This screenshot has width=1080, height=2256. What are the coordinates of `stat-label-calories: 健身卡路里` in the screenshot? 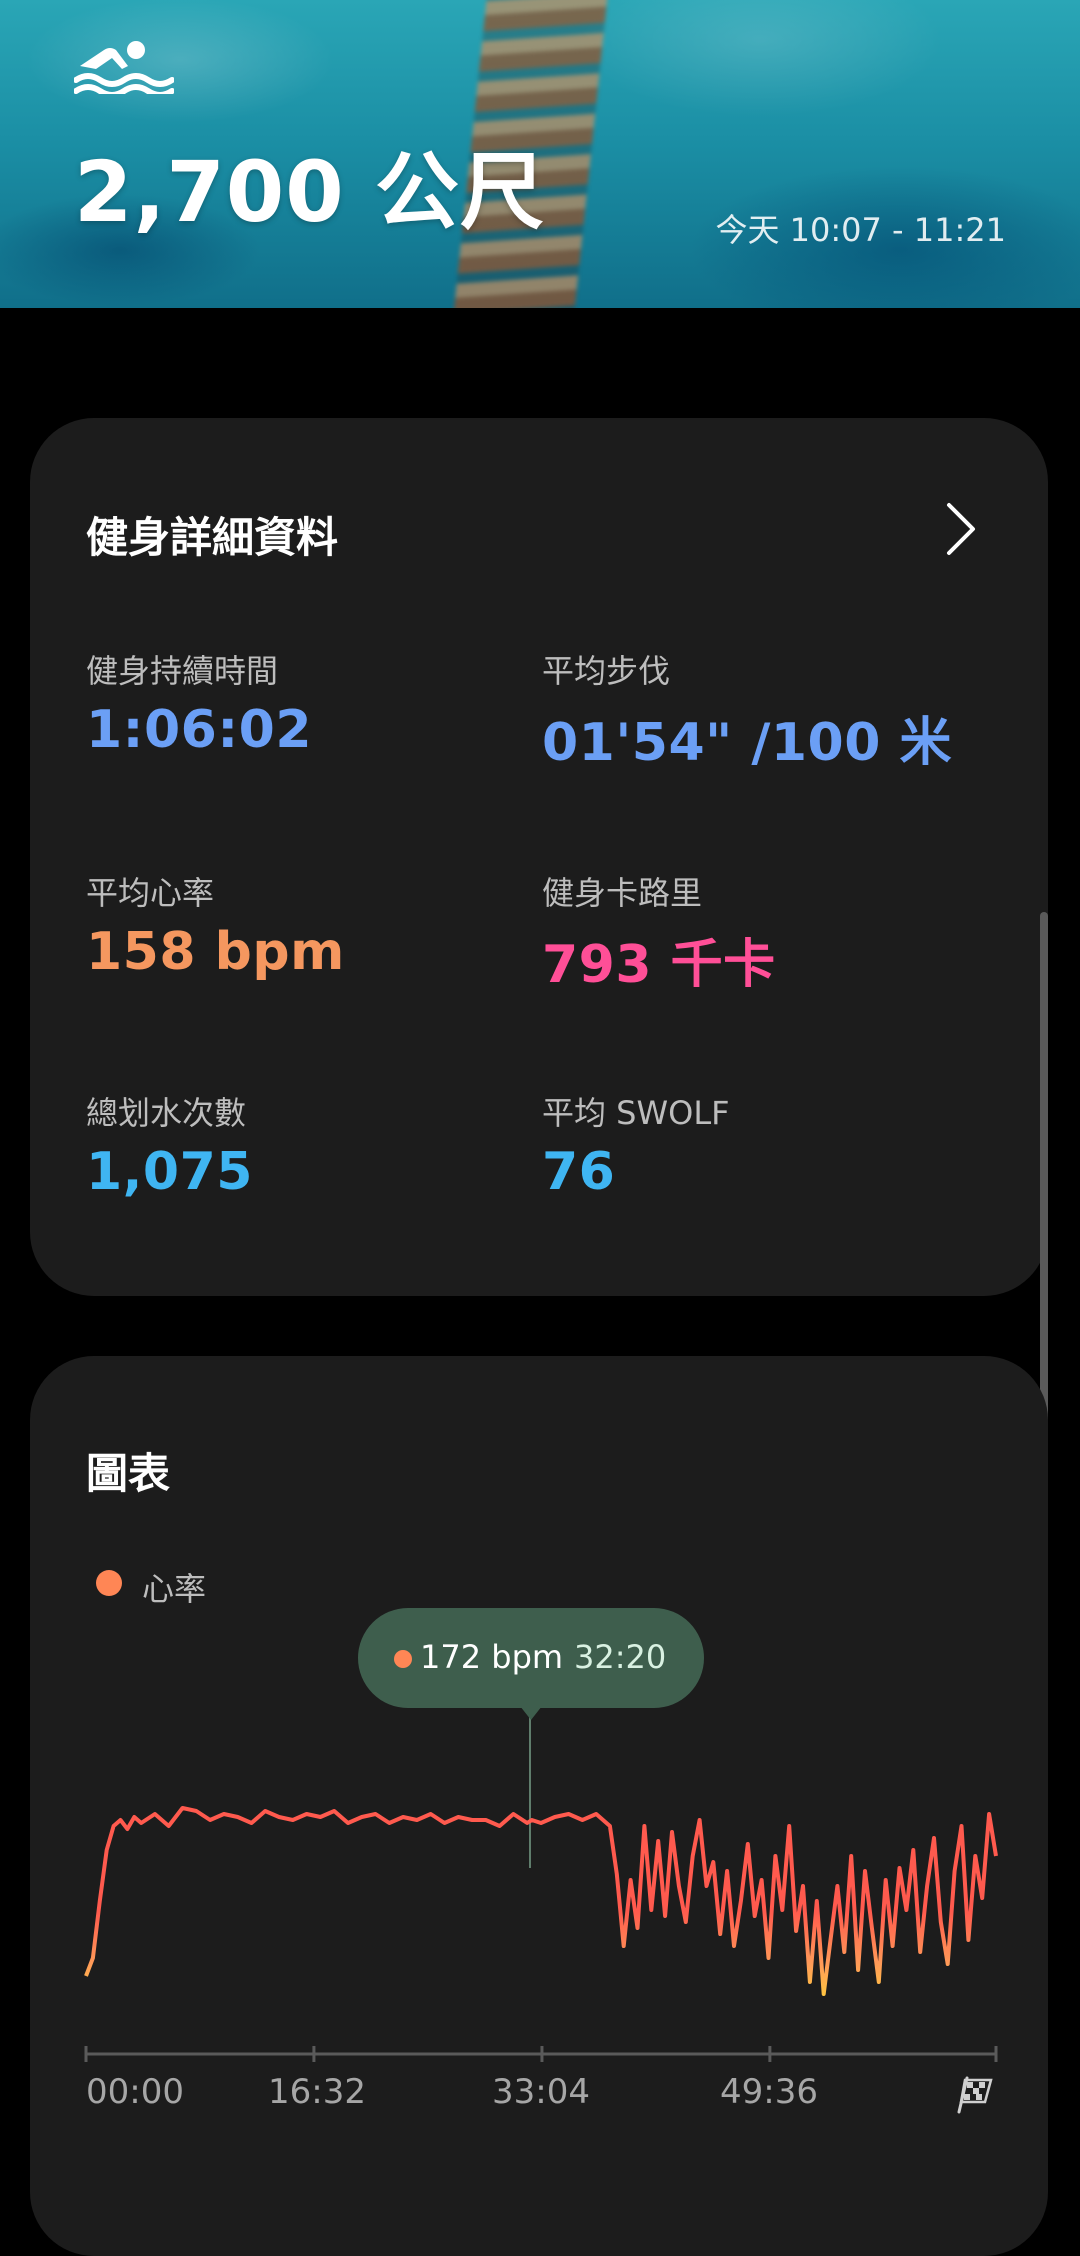 It's located at (622, 893).